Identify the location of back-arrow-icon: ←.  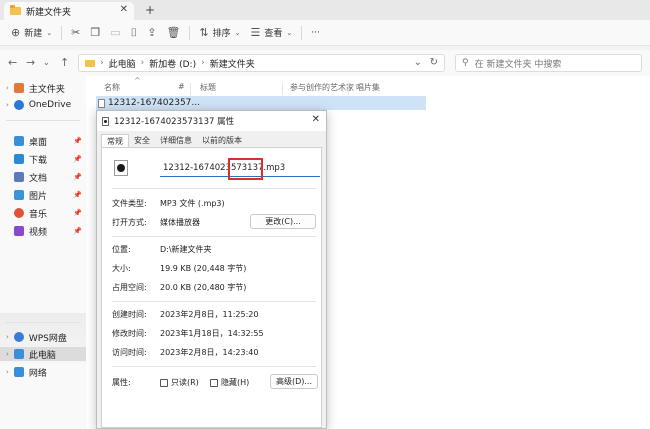
(12, 62).